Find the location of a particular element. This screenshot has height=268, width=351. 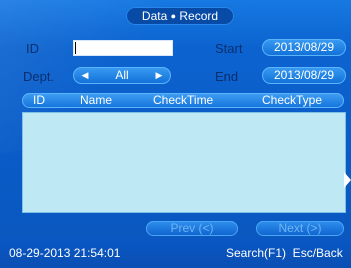

table-header: ID Name CheckTime CheckType is located at coordinates (183, 100).